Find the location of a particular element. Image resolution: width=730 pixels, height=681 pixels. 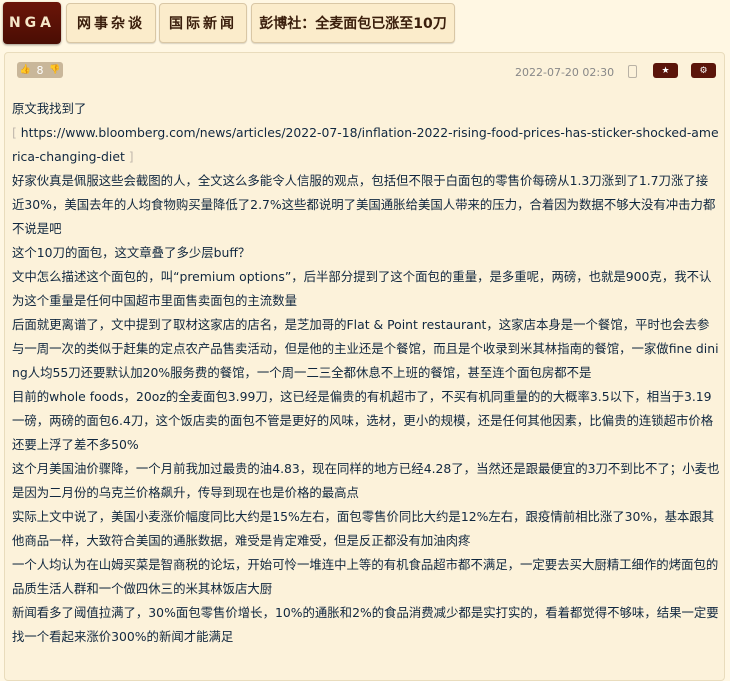

gear-icon: ⚙ is located at coordinates (703, 70).